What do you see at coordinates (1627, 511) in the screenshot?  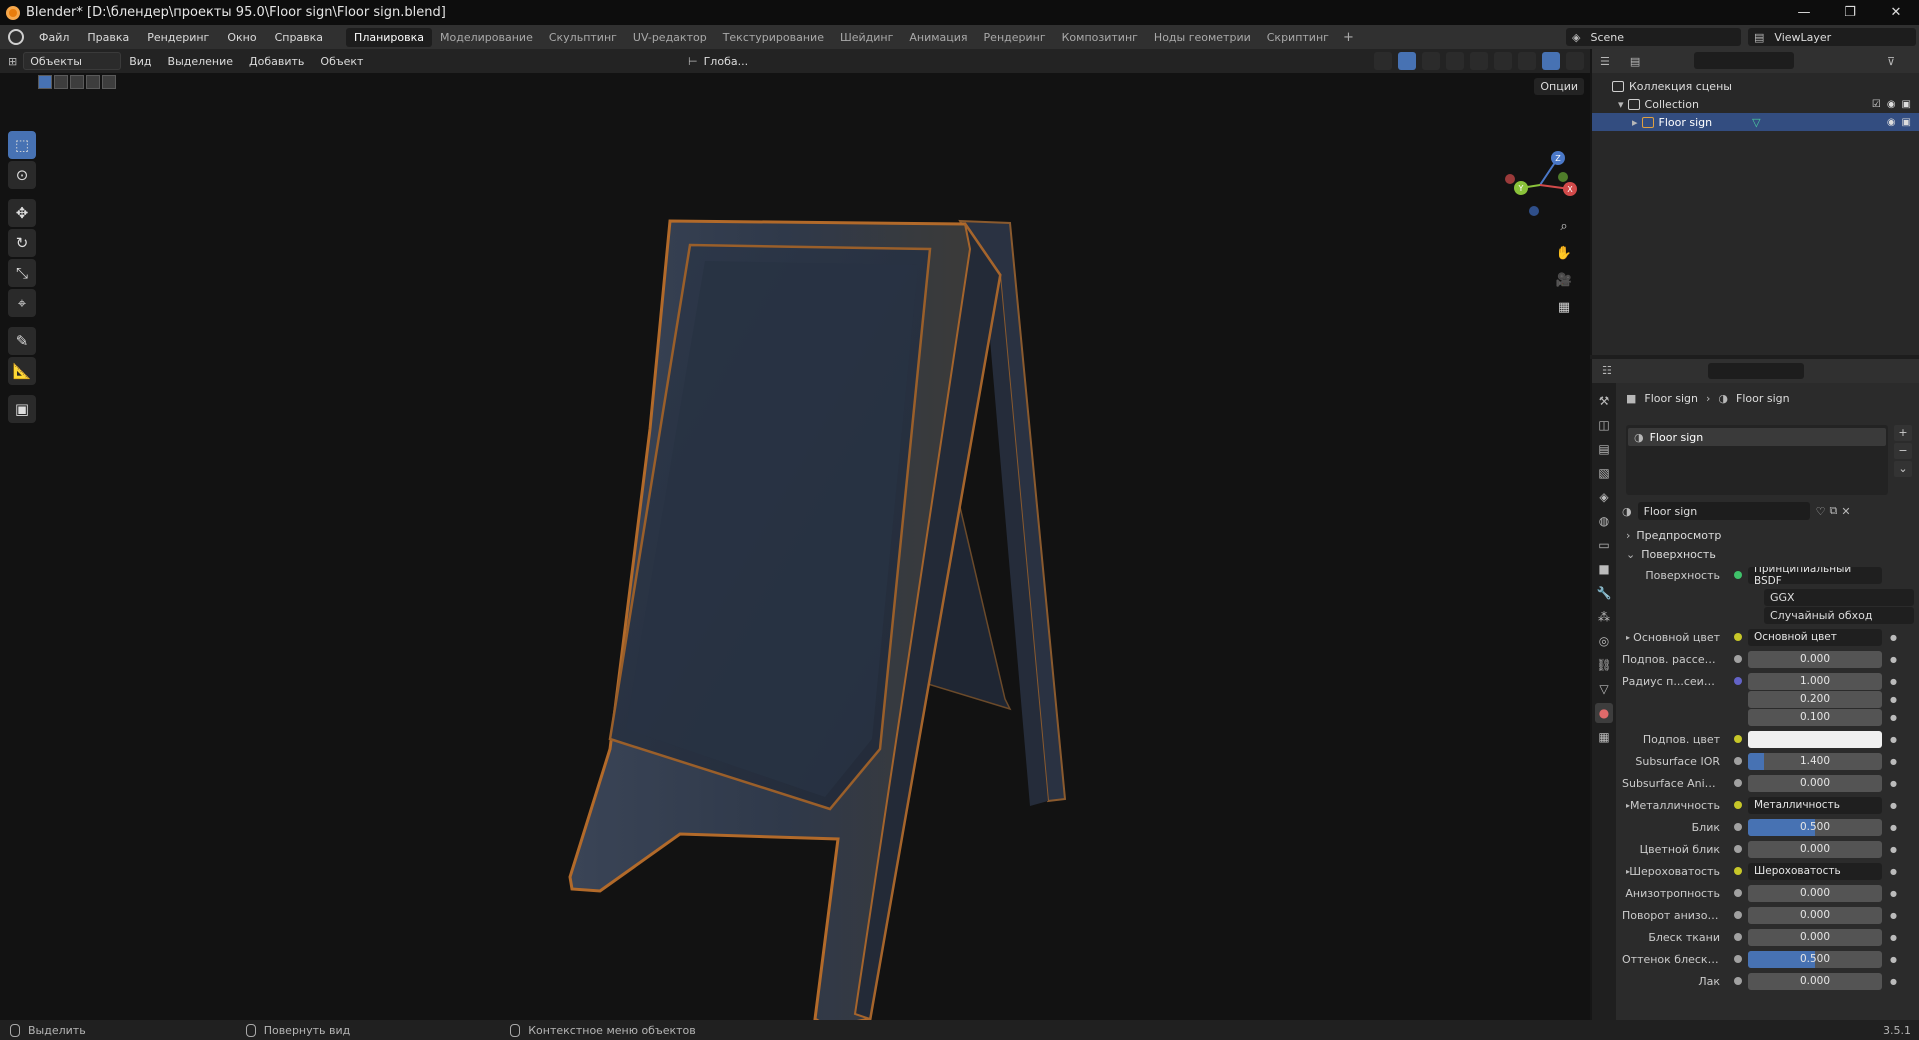 I see `material-browse-icon: ◑` at bounding box center [1627, 511].